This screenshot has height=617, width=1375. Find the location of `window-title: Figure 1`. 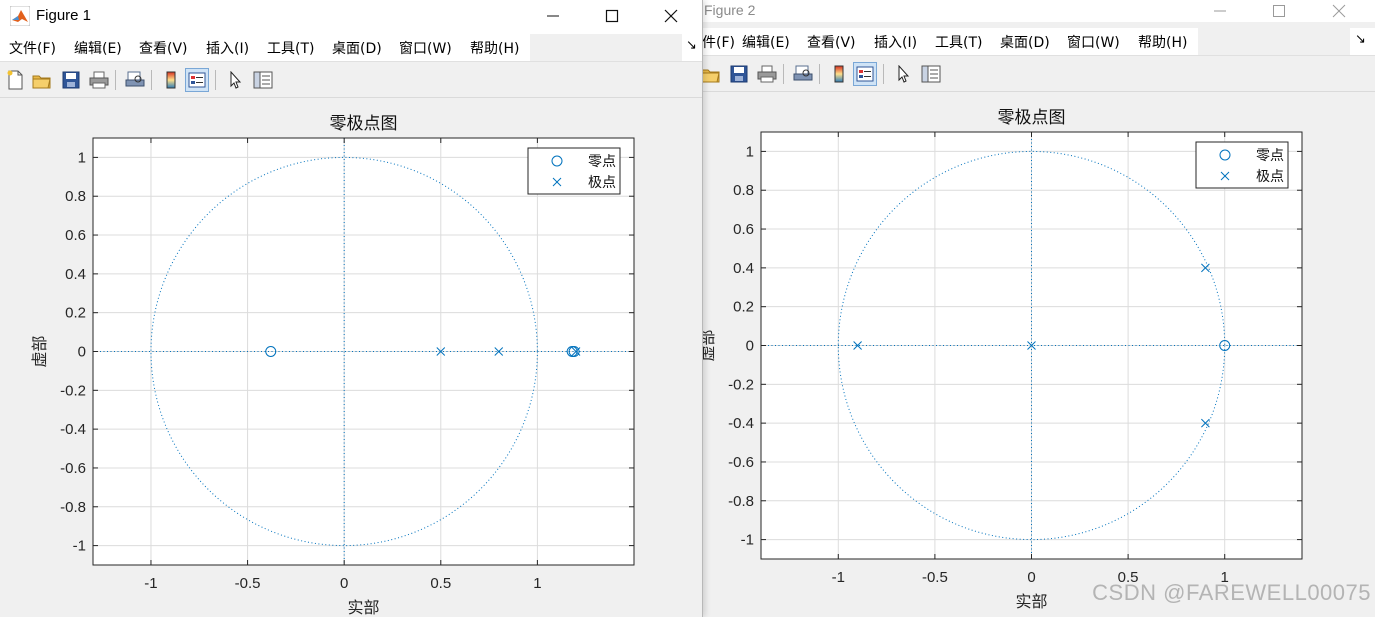

window-title: Figure 1 is located at coordinates (64, 15).